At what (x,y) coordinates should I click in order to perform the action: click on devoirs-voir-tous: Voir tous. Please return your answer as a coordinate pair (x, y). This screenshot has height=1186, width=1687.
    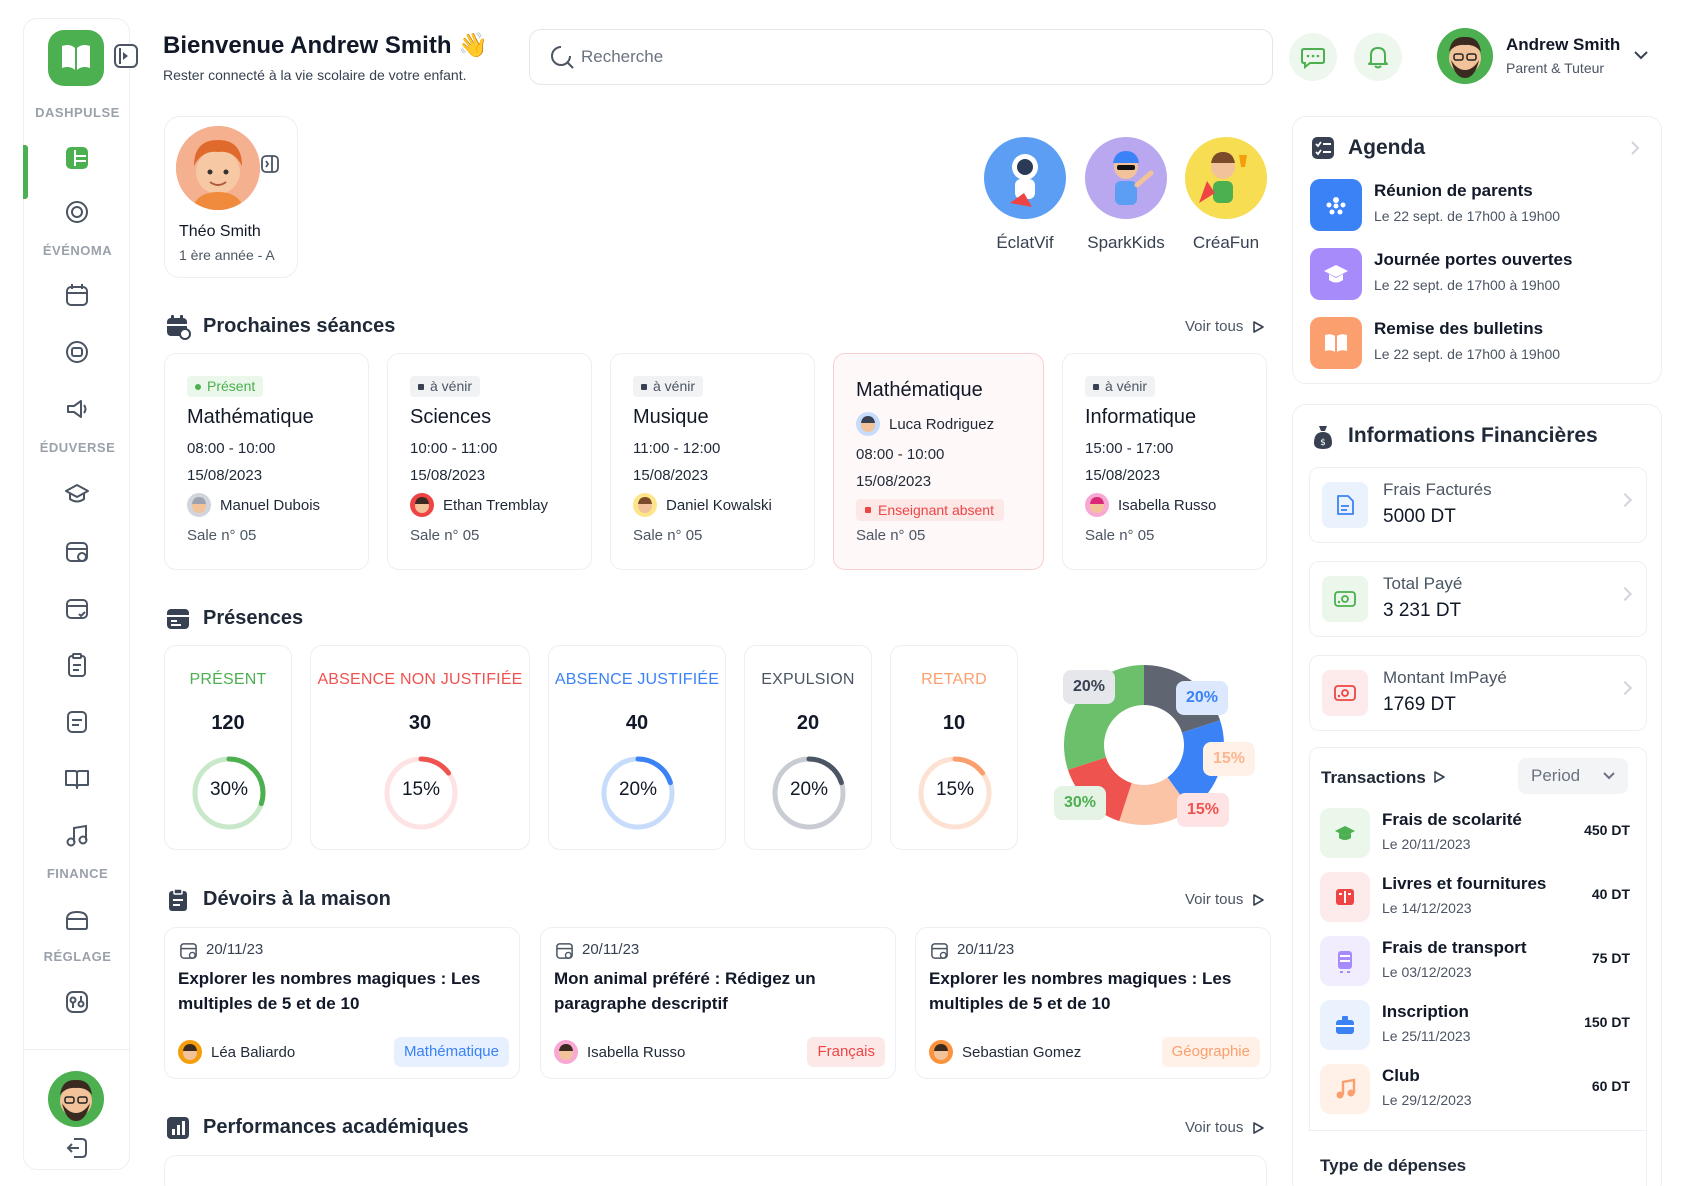
    Looking at the image, I should click on (1214, 899).